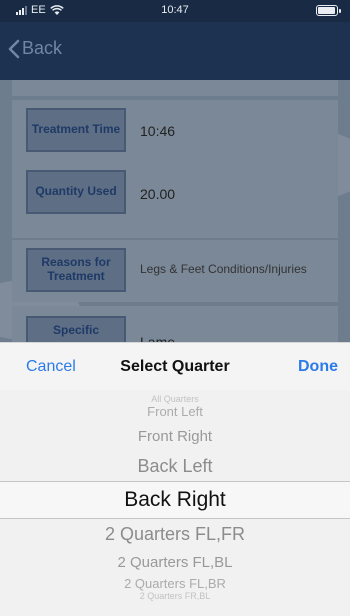 The width and height of the screenshot is (350, 616). What do you see at coordinates (157, 194) in the screenshot?
I see `quantity-used-value: 20.00` at bounding box center [157, 194].